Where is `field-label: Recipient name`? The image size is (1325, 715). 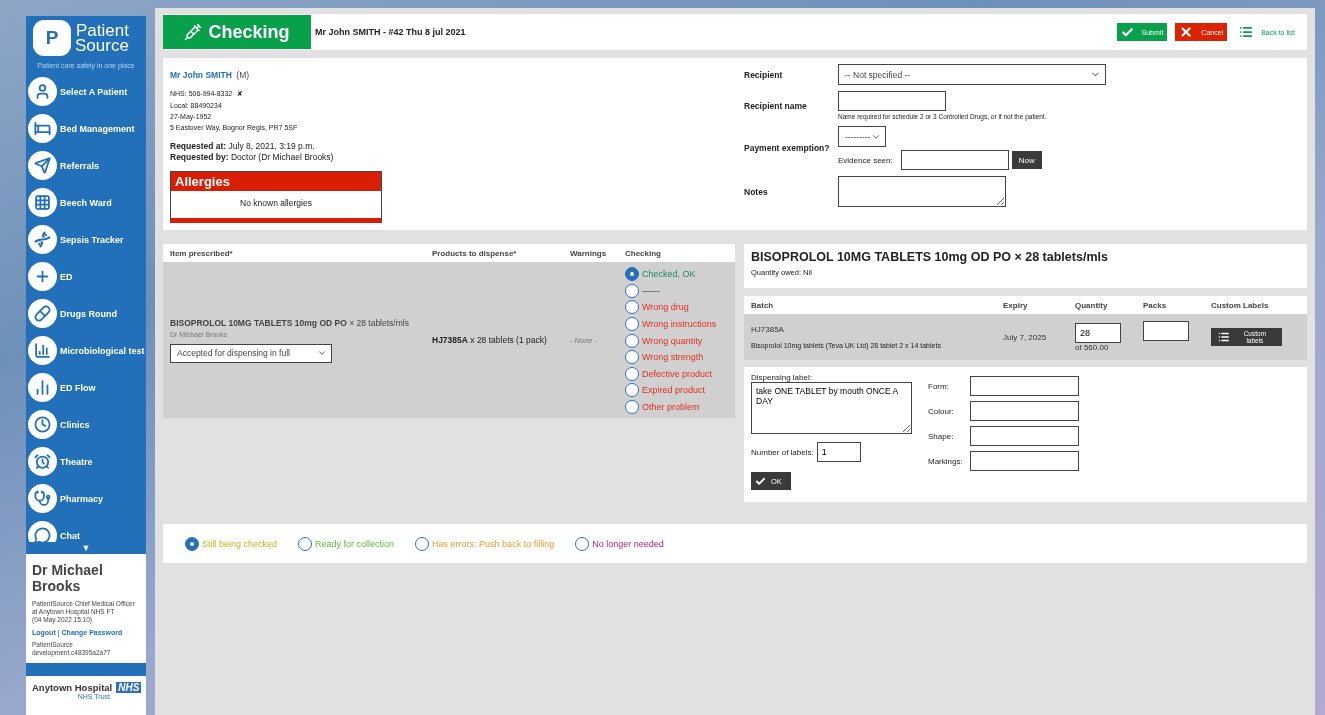 field-label: Recipient name is located at coordinates (776, 105).